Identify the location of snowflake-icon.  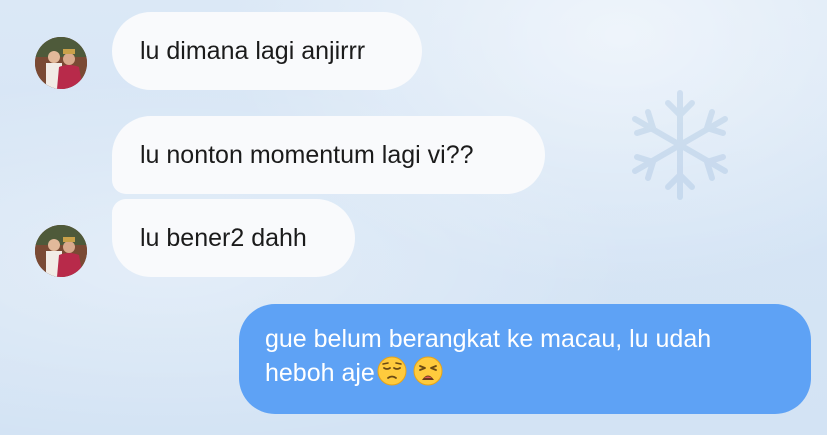
(680, 145).